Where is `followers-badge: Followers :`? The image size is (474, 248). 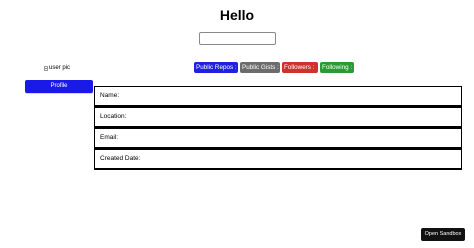 followers-badge: Followers : is located at coordinates (300, 67).